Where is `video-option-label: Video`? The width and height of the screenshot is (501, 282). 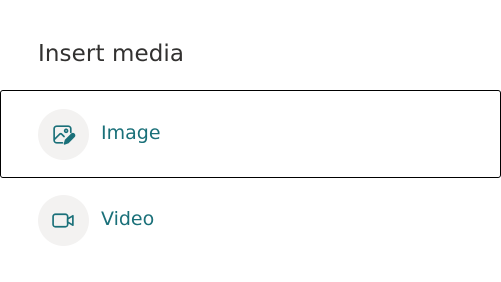
video-option-label: Video is located at coordinates (128, 219).